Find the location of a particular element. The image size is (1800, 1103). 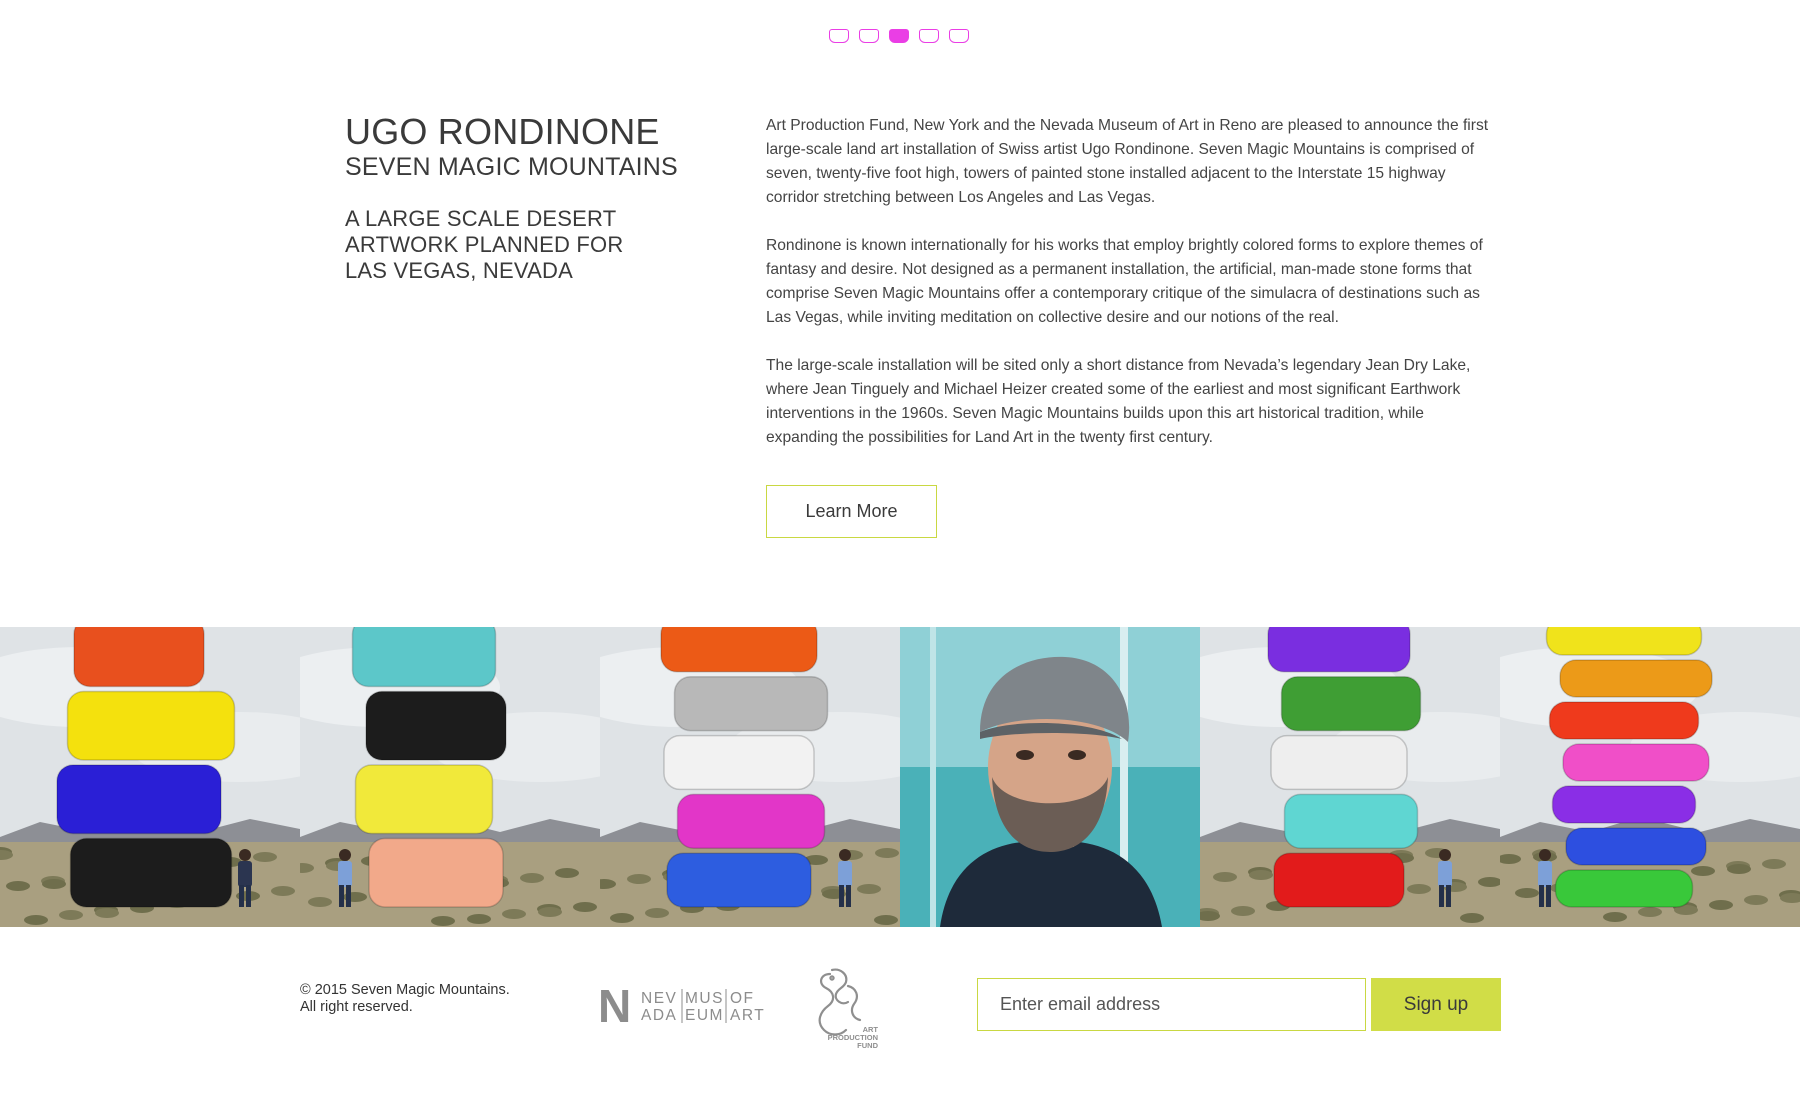

nevada-logo-letter: N is located at coordinates (614, 1006).